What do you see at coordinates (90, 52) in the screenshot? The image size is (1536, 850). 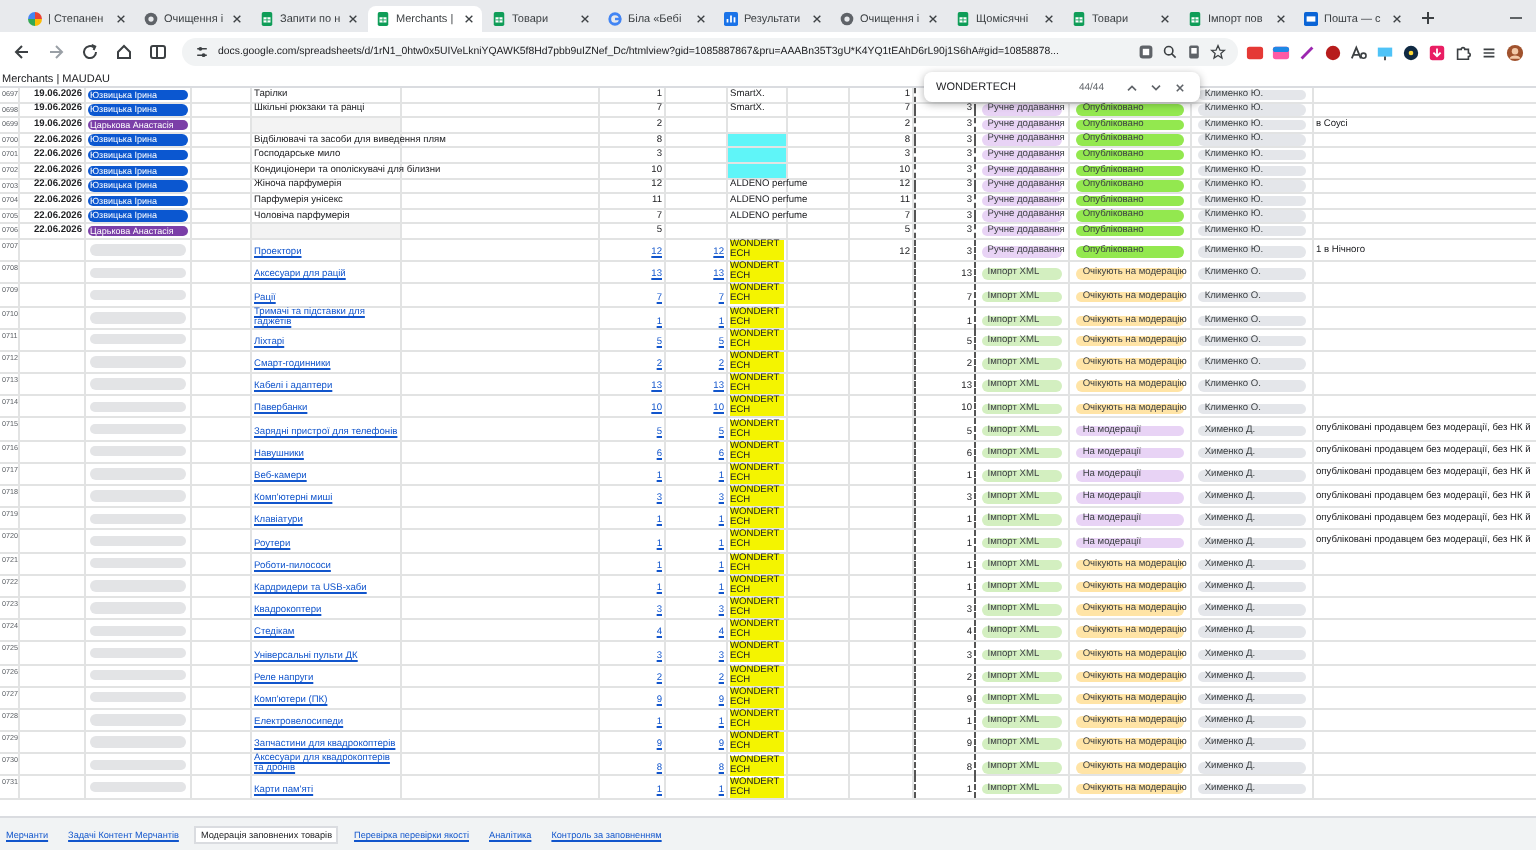 I see `reload-icon` at bounding box center [90, 52].